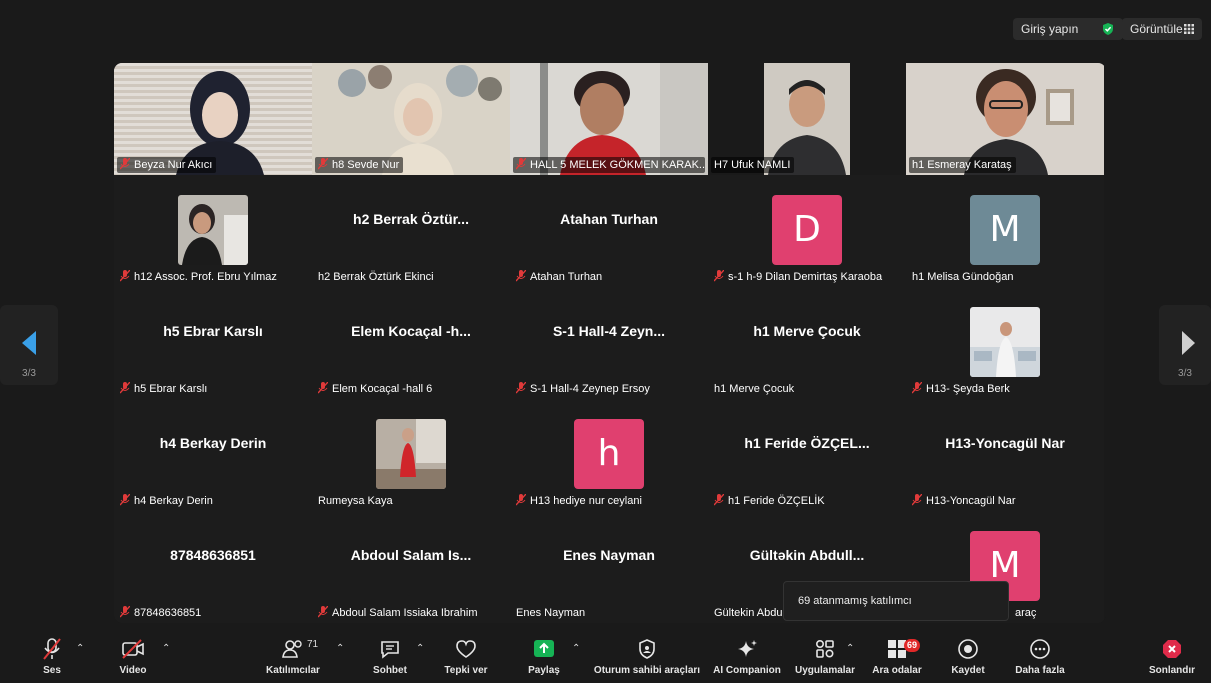 This screenshot has height=683, width=1211. I want to click on participant-tile: h1 Merve Çocuk h1 Merve Çocuk, so click(807, 343).